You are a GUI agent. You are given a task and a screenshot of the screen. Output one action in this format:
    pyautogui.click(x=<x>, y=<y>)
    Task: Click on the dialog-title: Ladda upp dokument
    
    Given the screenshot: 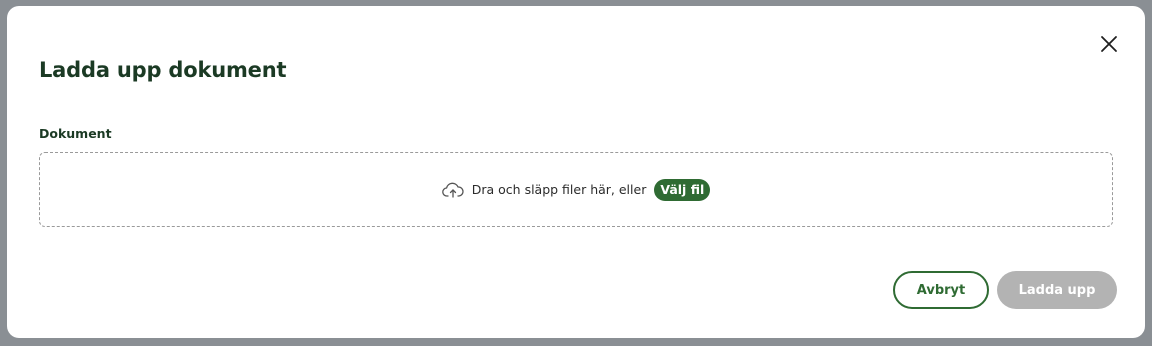 What is the action you would take?
    pyautogui.click(x=163, y=70)
    